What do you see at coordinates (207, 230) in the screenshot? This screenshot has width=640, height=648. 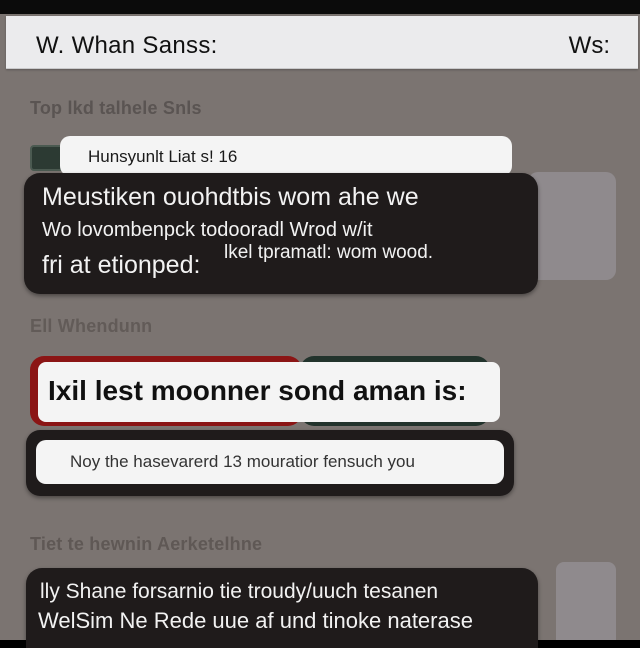 I see `message-bubble-1-line-2: Wo lovombenpck todooradl Wrod w/it` at bounding box center [207, 230].